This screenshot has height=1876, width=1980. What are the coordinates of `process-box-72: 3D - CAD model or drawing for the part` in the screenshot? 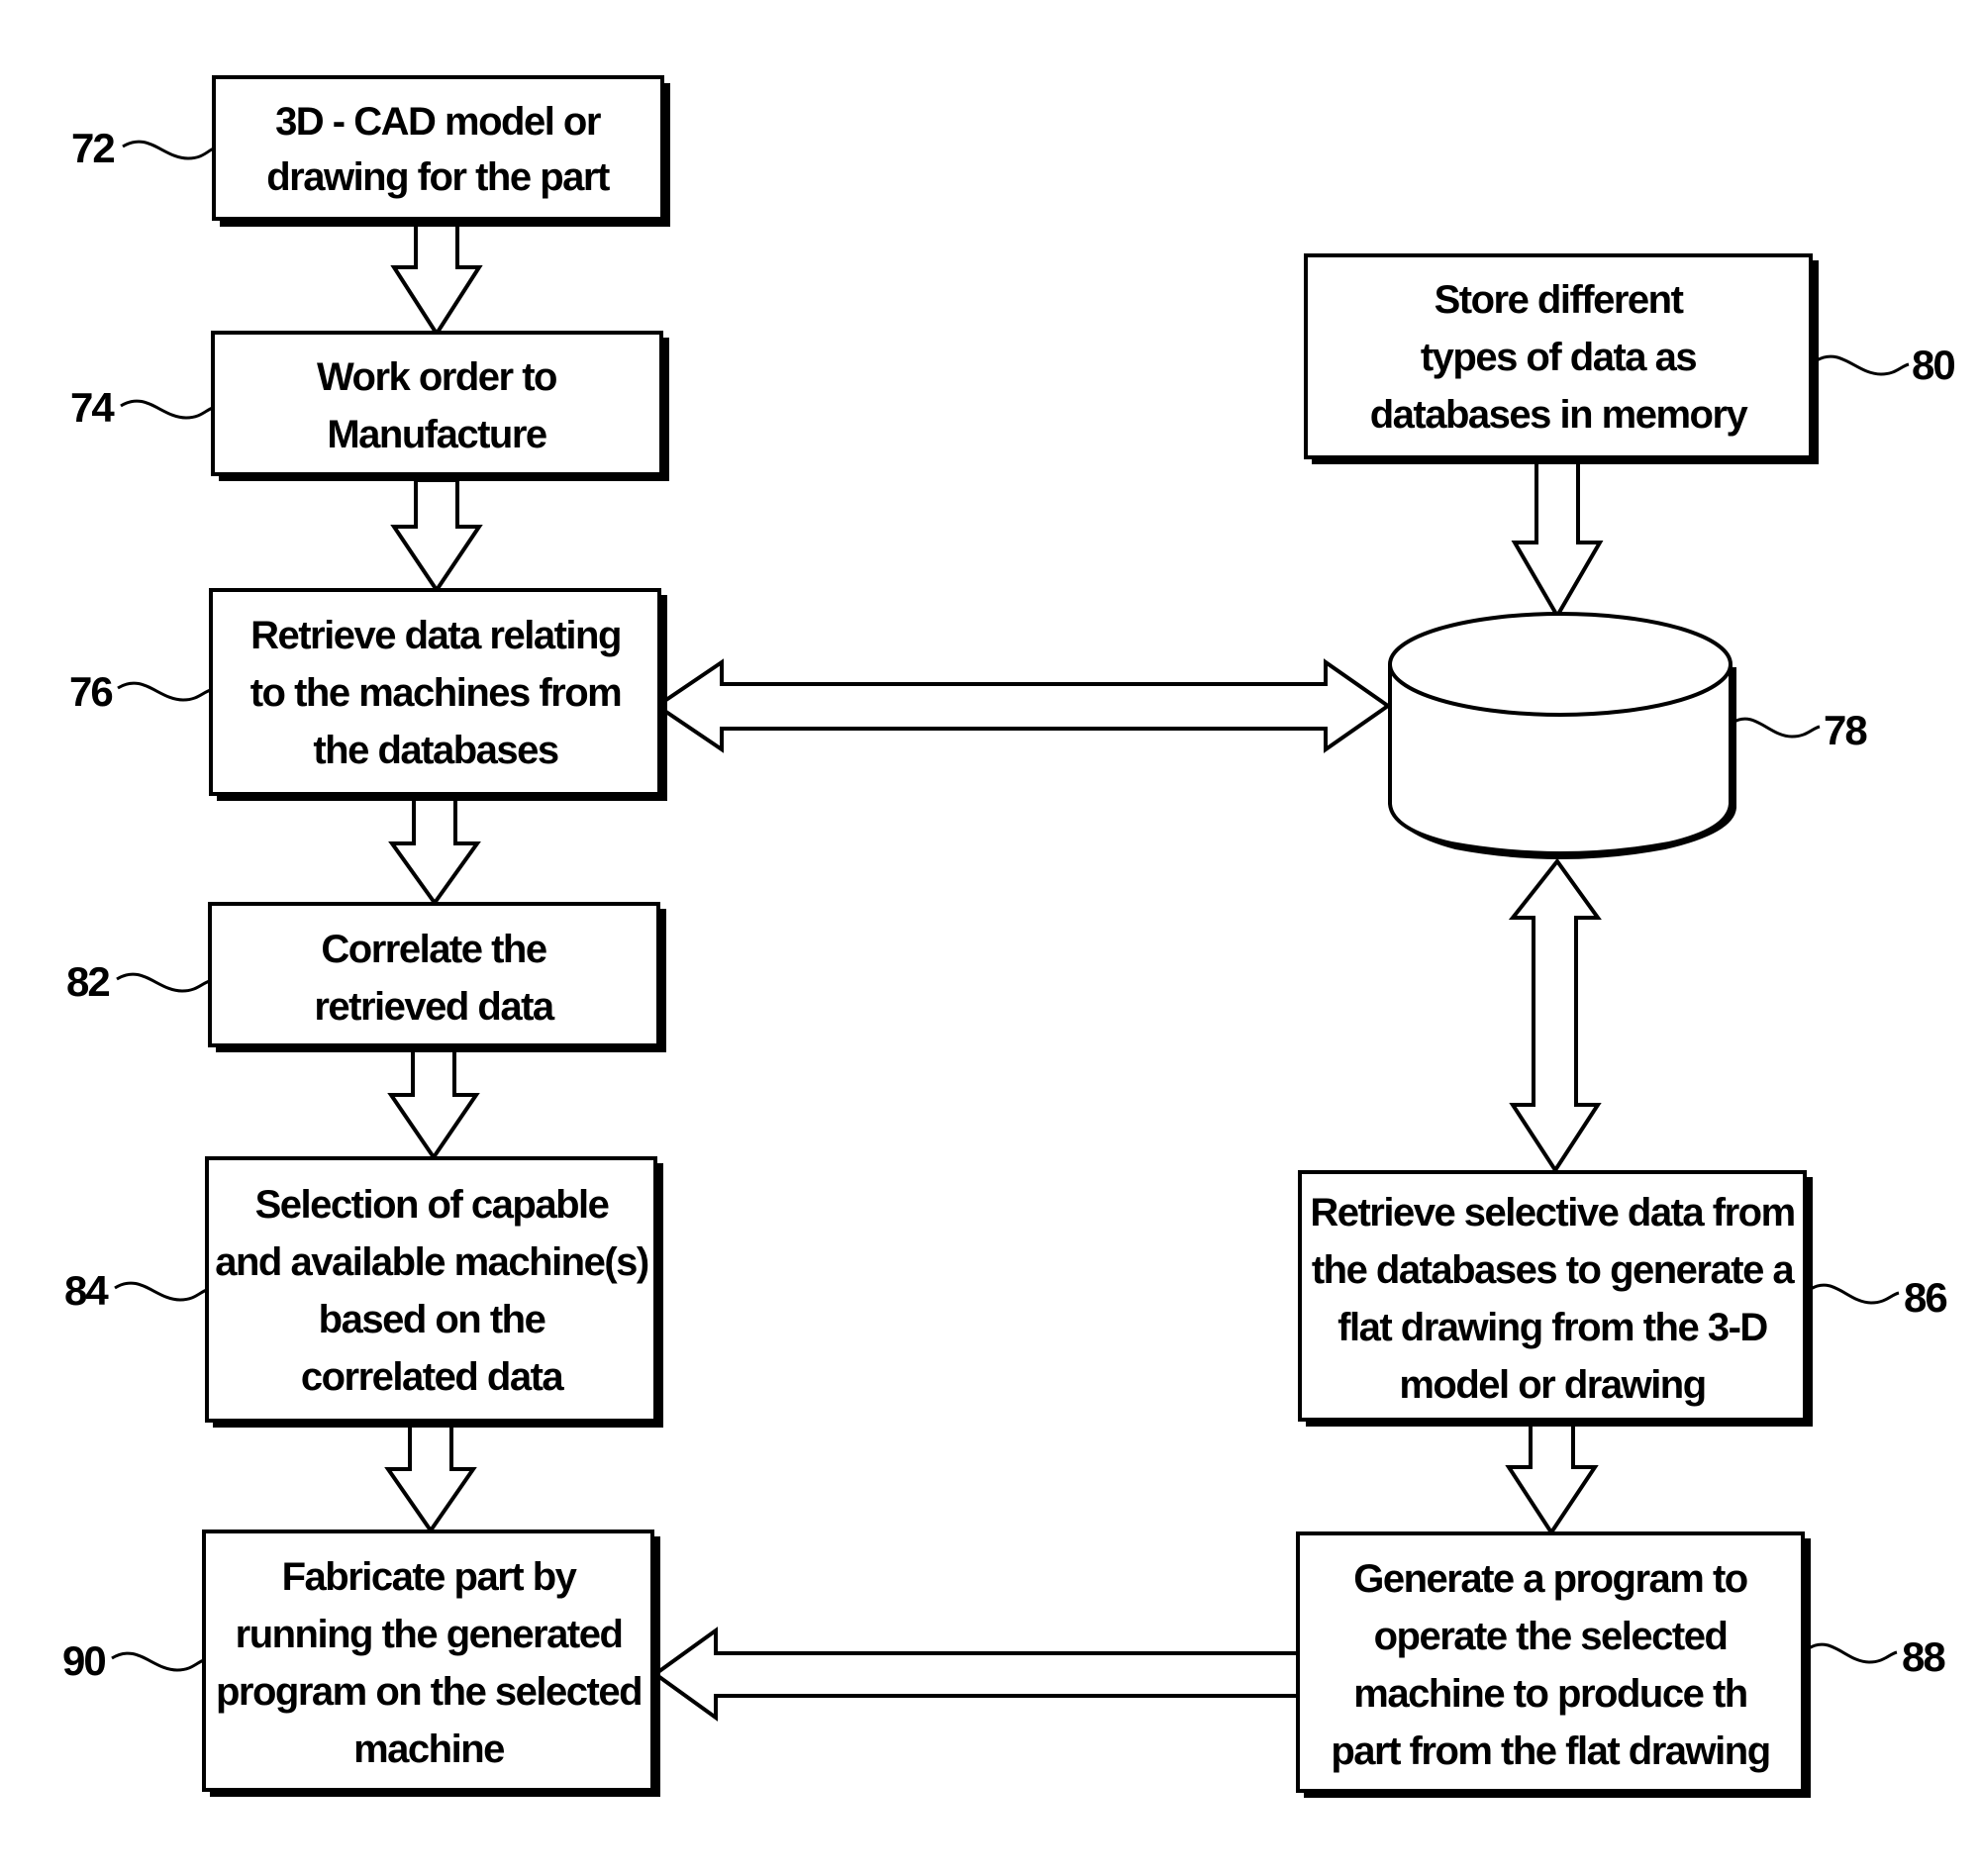 It's located at (441, 151).